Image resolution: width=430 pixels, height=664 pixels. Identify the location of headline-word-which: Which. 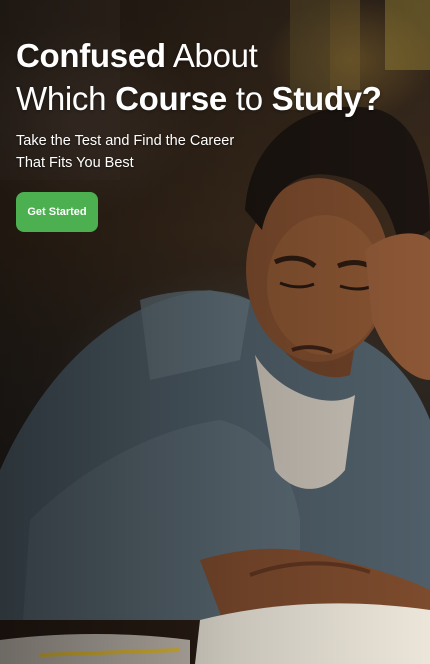
(66, 98).